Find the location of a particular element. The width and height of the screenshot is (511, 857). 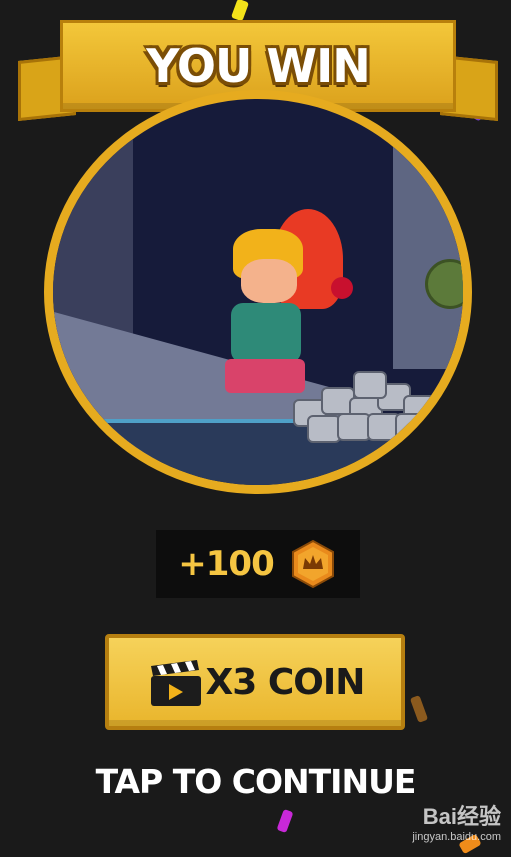

coin-reward-display: +100 is located at coordinates (258, 564).